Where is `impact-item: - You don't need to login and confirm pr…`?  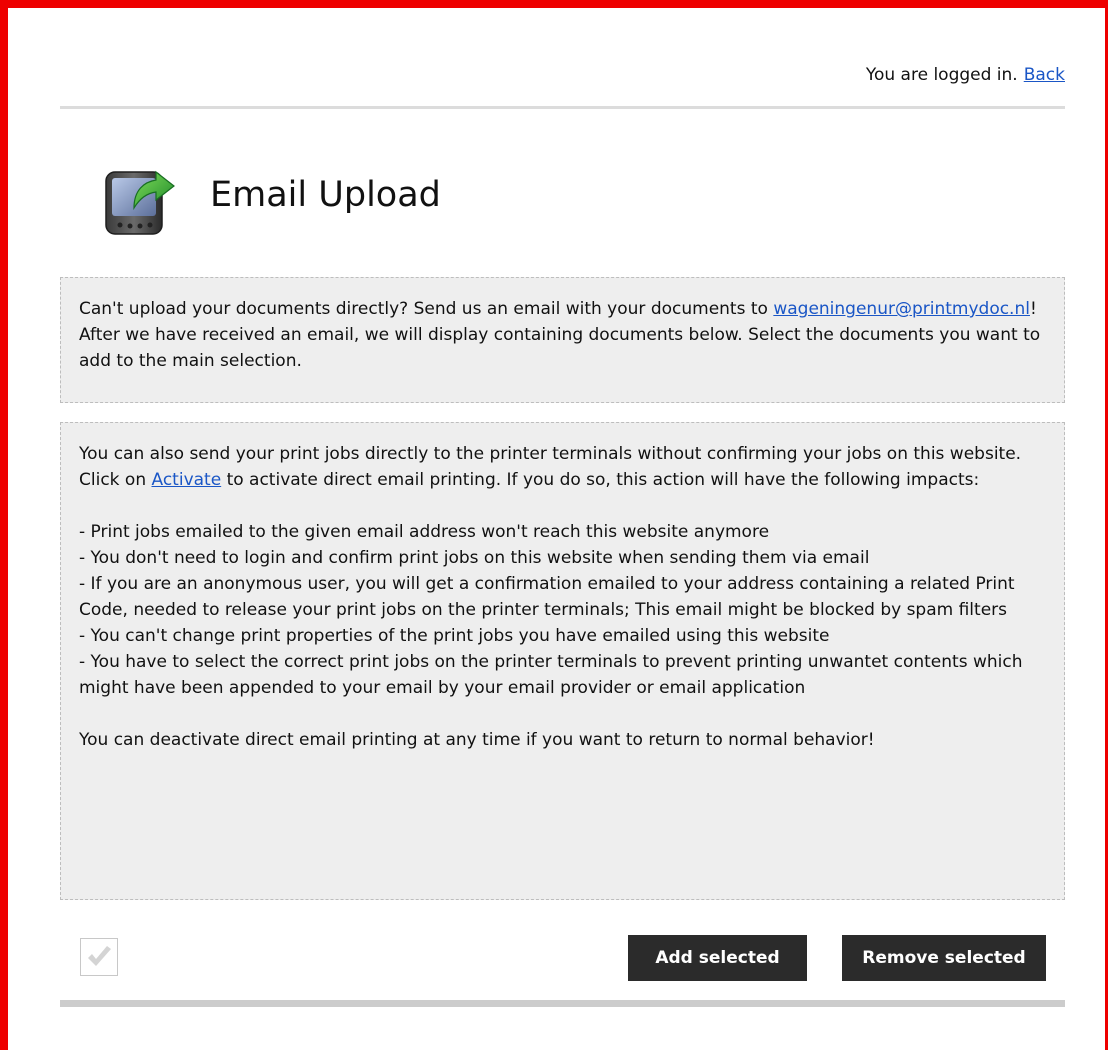 impact-item: - You don't need to login and confirm pr… is located at coordinates (474, 558).